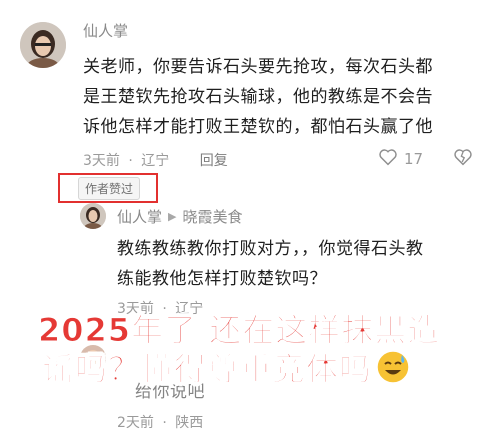 The height and width of the screenshot is (432, 500). I want to click on like-button: 17, so click(400, 159).